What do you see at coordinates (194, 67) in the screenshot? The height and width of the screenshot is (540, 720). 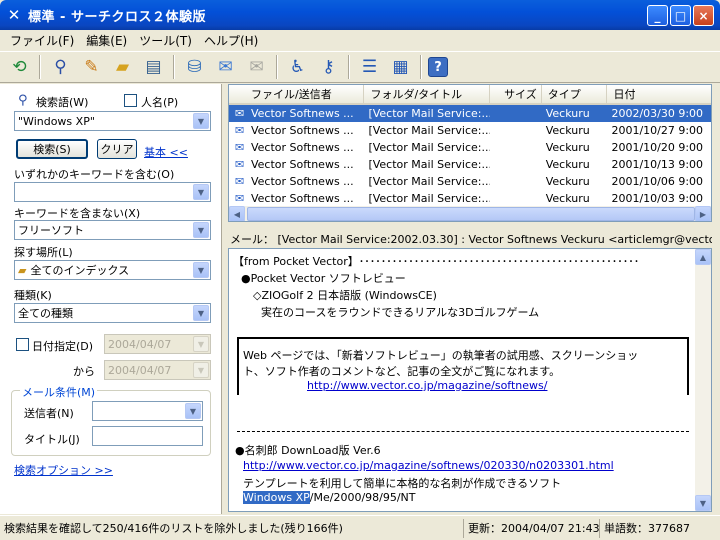 I see `server-icon: ⛁` at bounding box center [194, 67].